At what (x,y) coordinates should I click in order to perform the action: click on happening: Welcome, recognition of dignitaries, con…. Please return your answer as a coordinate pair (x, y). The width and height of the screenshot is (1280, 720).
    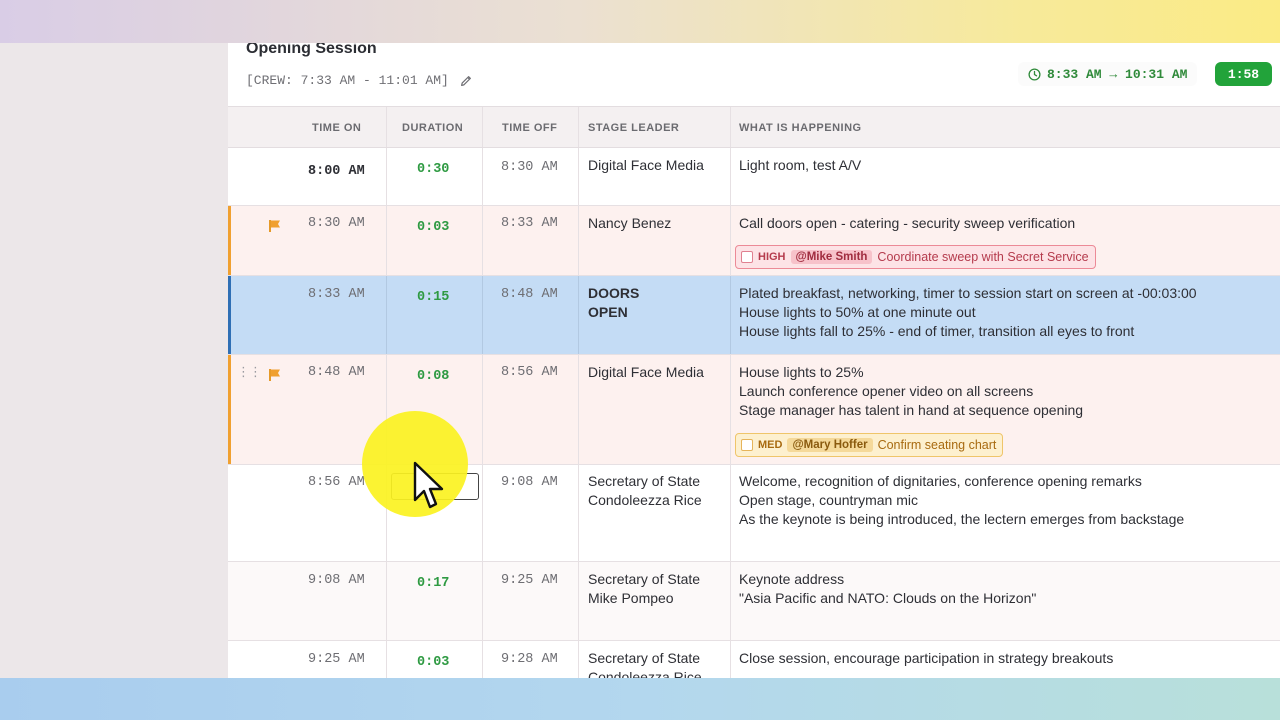
    Looking at the image, I should click on (961, 500).